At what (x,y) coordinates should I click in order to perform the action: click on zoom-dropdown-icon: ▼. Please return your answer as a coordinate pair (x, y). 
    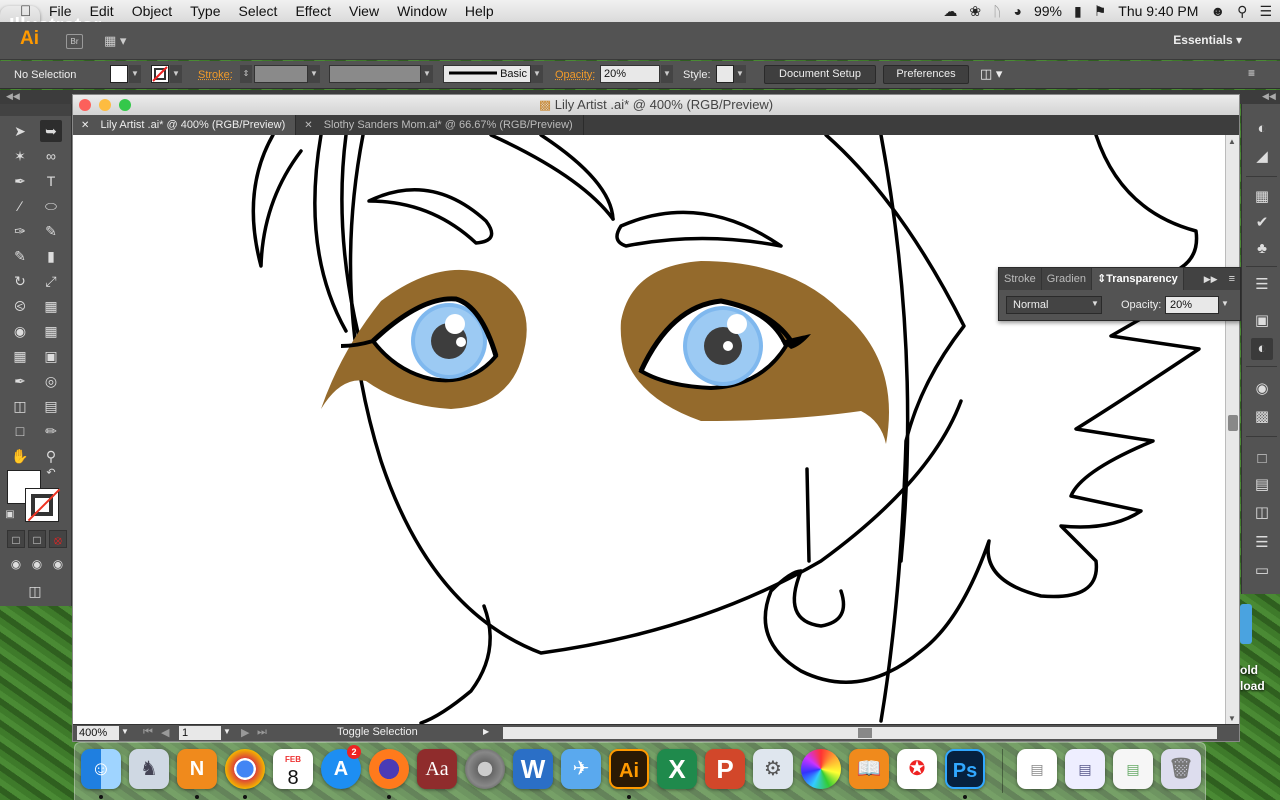
    Looking at the image, I should click on (125, 731).